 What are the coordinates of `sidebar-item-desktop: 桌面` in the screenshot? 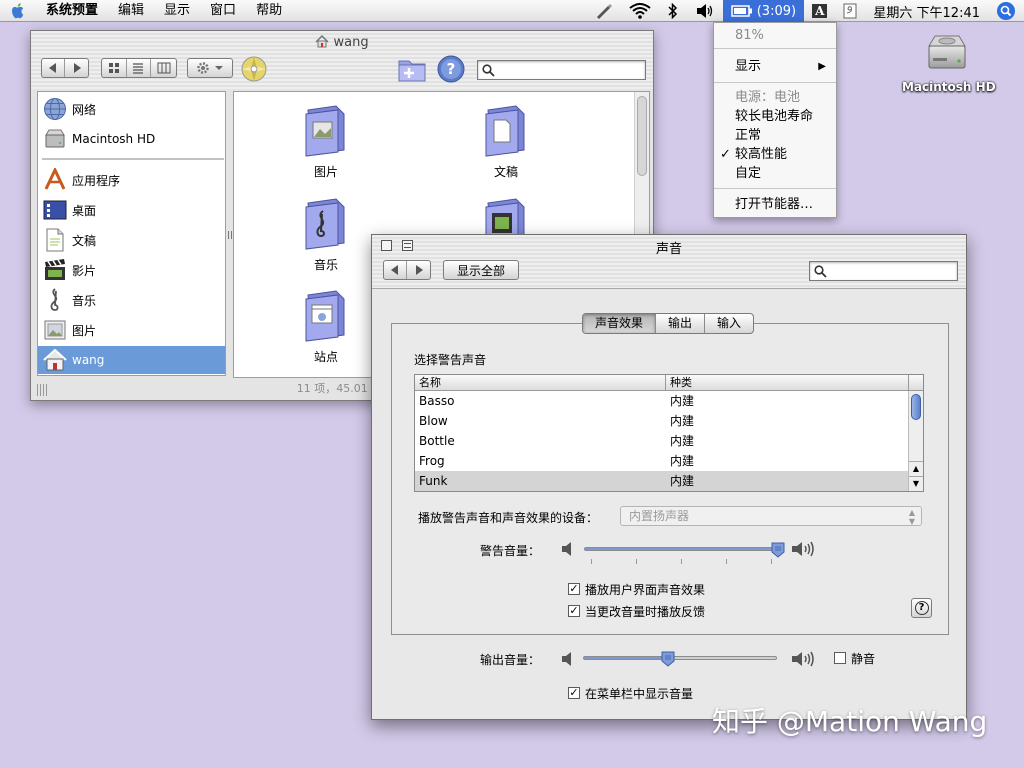 It's located at (131, 210).